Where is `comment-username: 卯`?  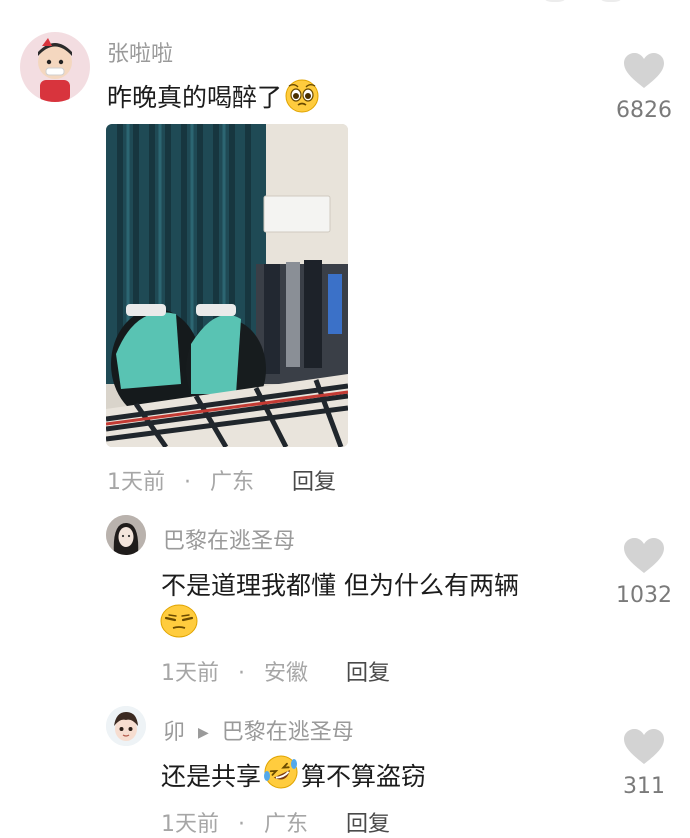 comment-username: 卯 is located at coordinates (174, 732).